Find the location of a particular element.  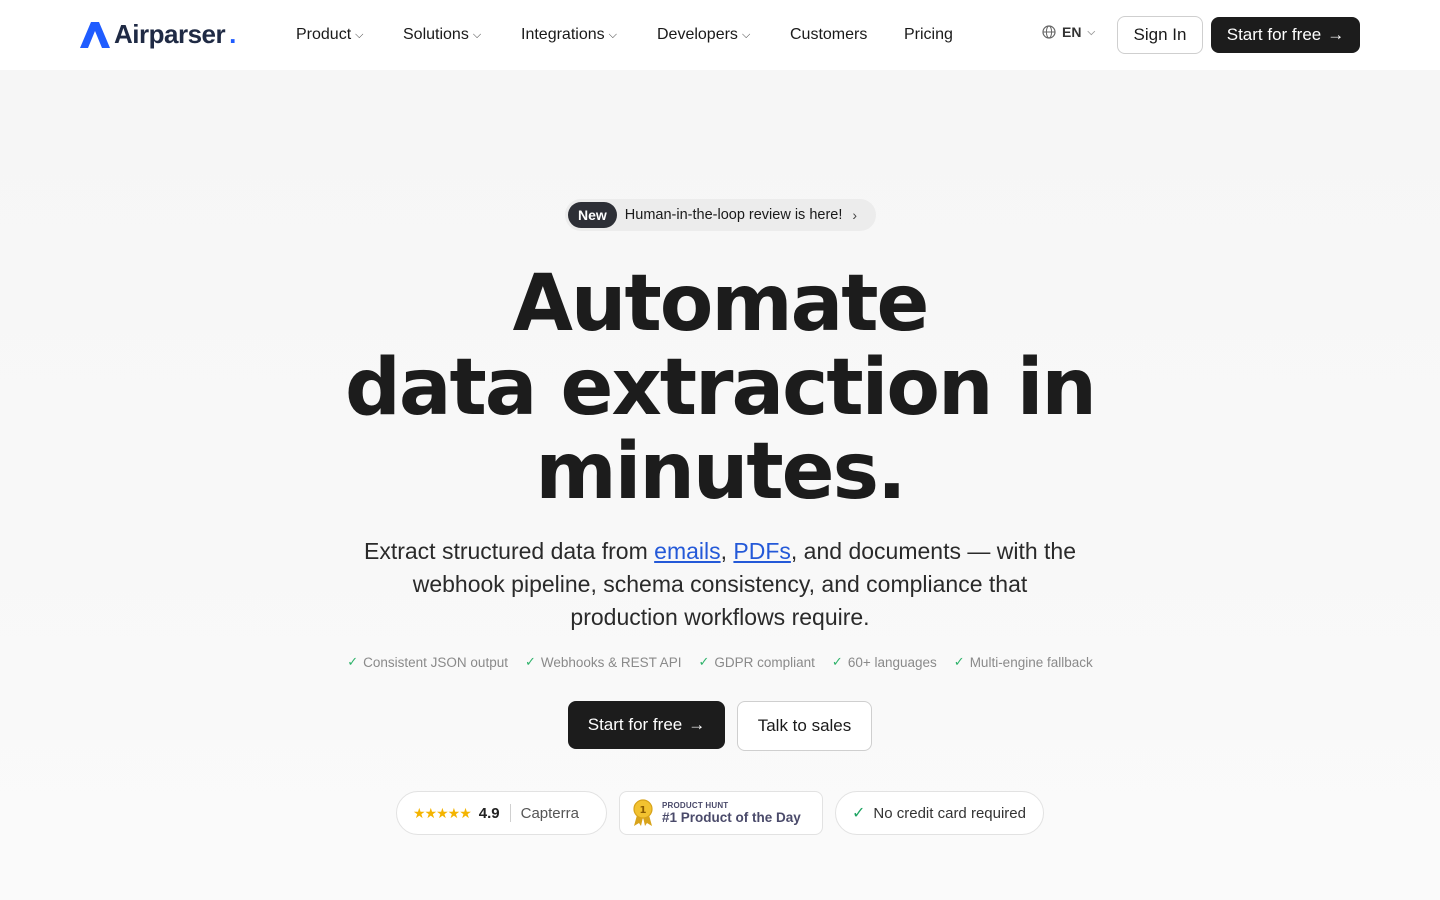

hero-start-free-button: Start for free → is located at coordinates (646, 725).